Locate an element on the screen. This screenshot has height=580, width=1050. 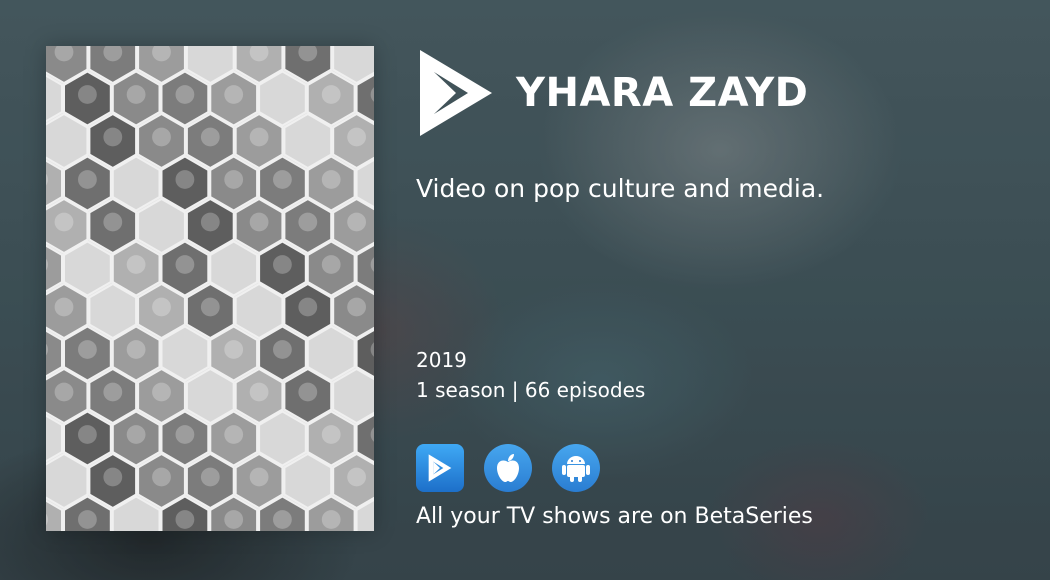
apple-app-button is located at coordinates (508, 468).